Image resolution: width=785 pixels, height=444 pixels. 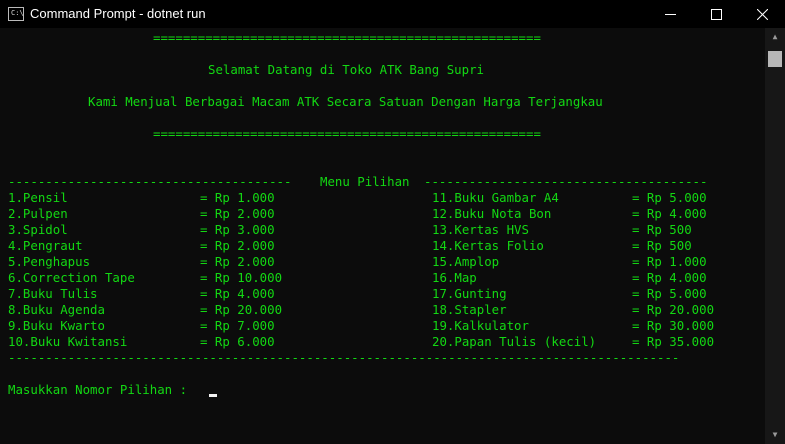 I want to click on menu-item-label: 4.Pengraut, so click(x=45, y=245).